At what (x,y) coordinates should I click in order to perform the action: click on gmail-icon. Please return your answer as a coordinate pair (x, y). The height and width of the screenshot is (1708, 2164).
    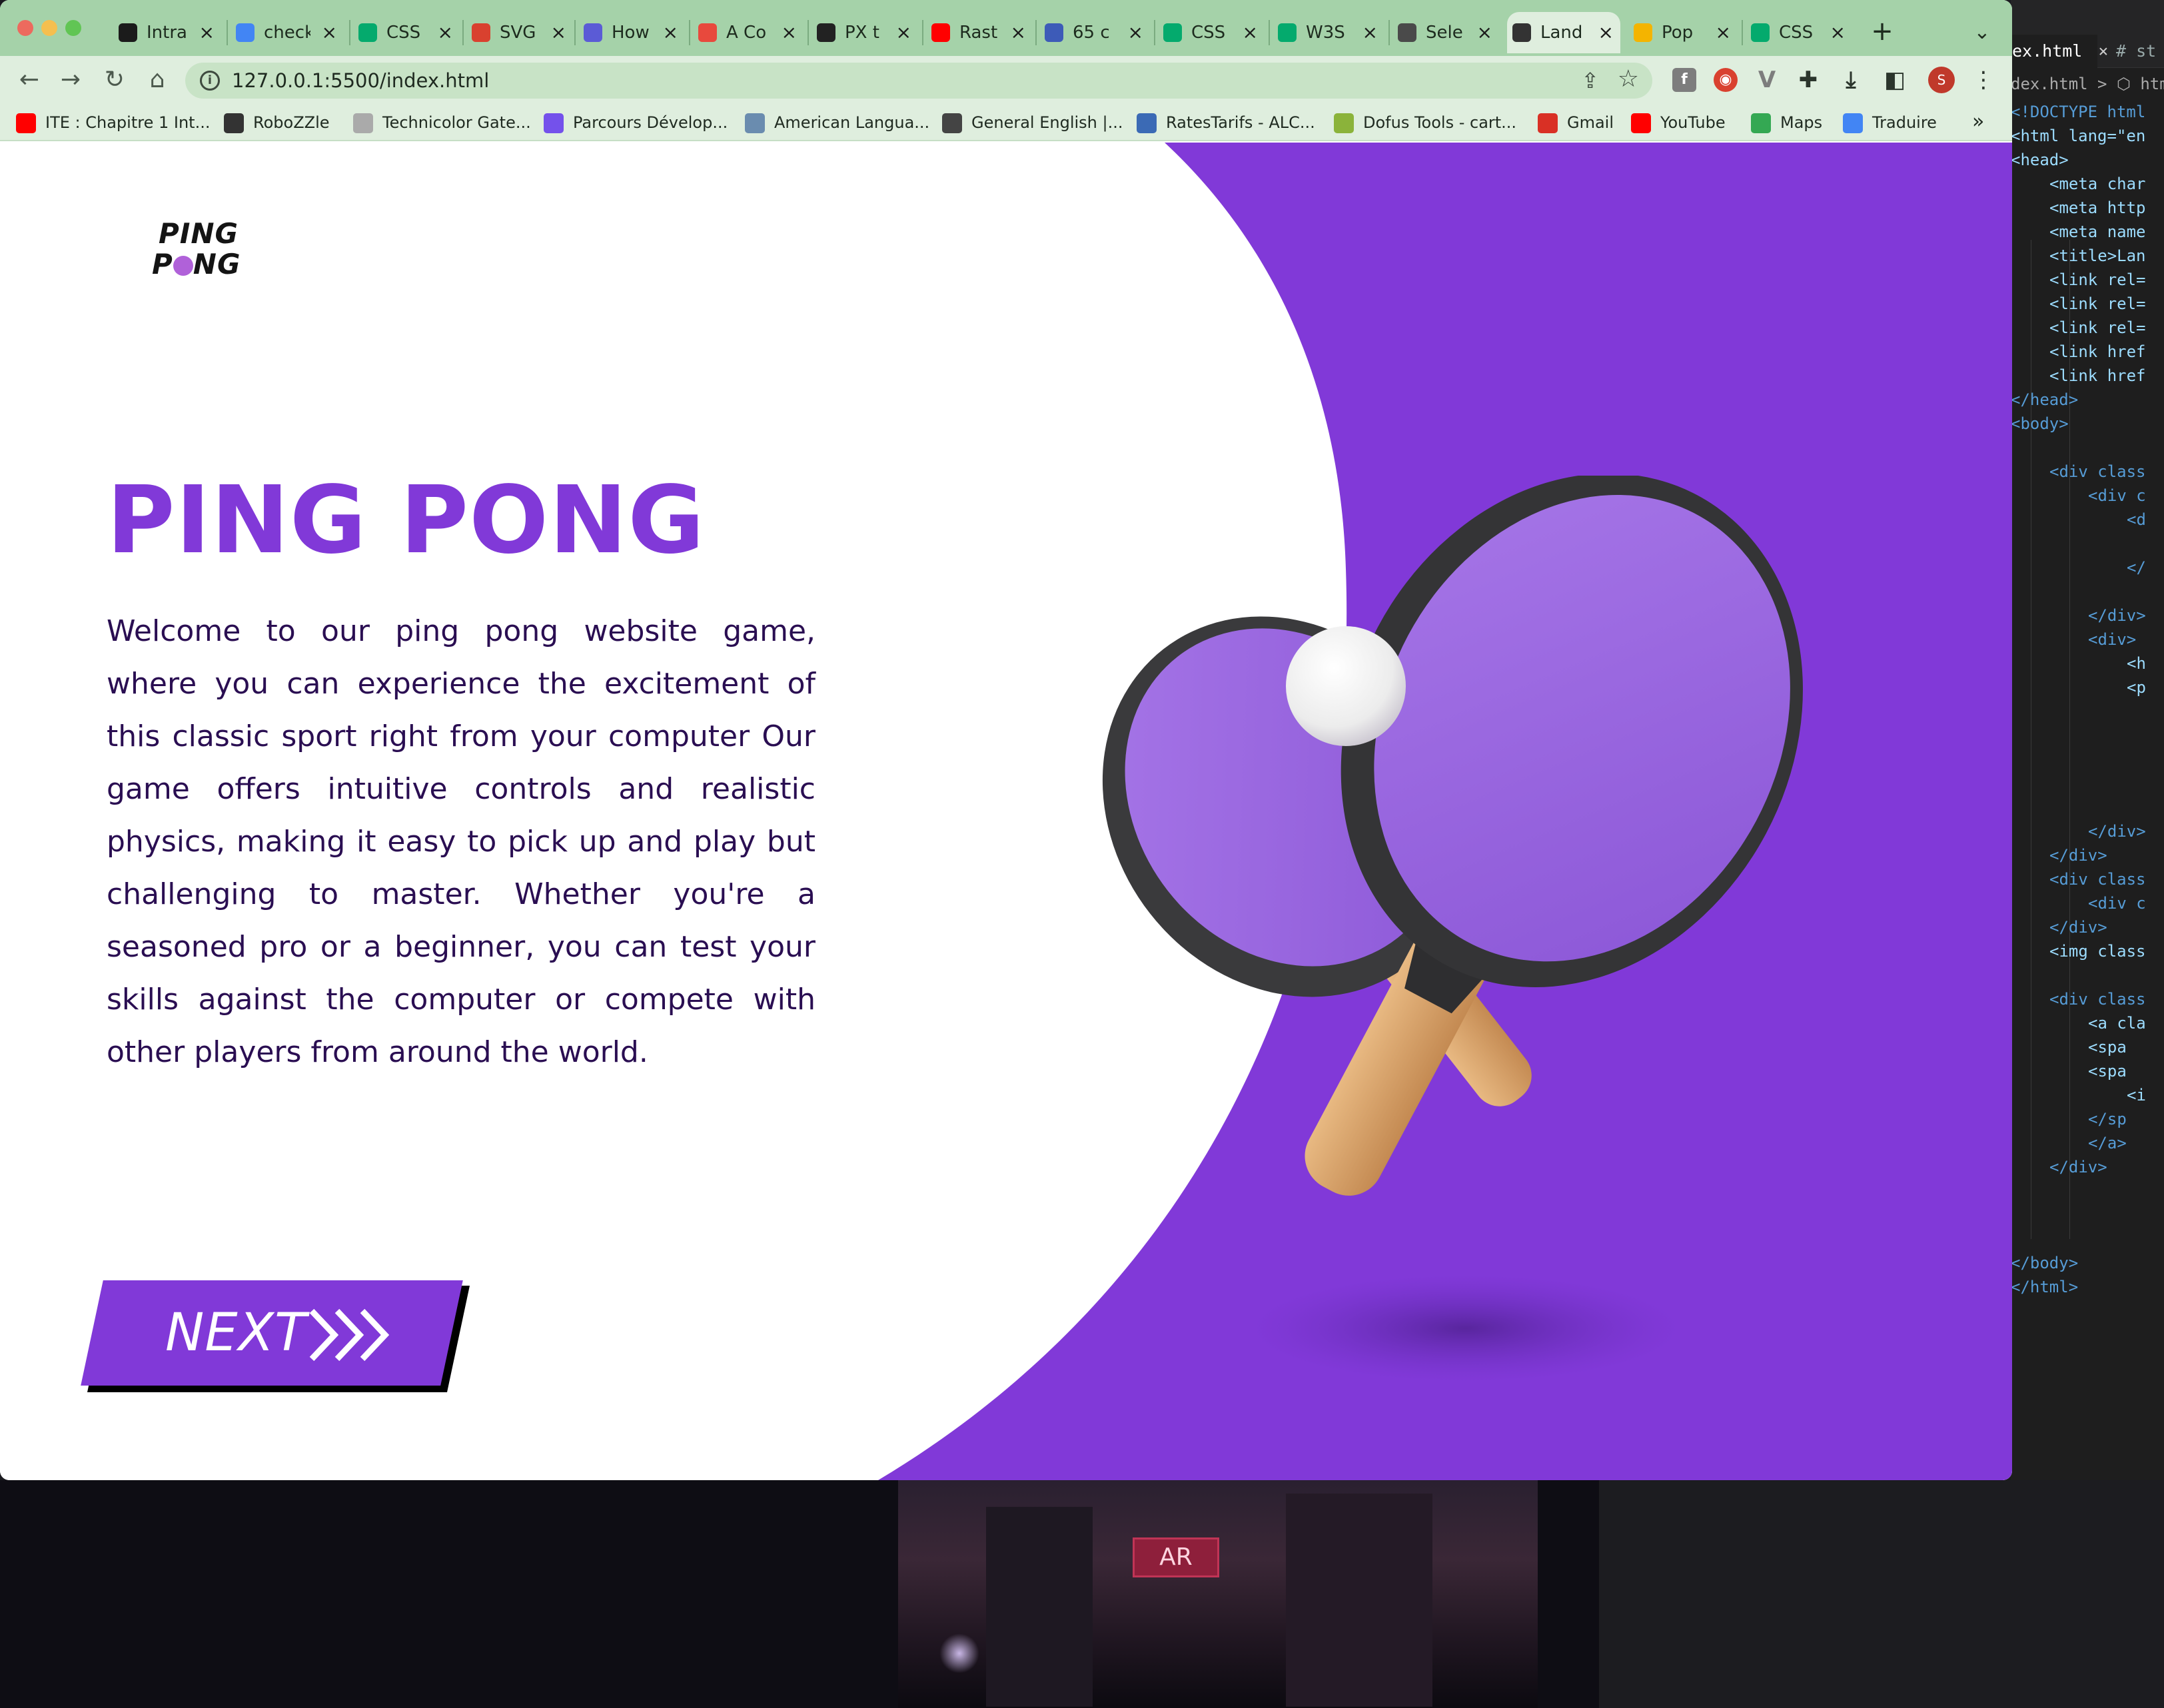
    Looking at the image, I should click on (1548, 123).